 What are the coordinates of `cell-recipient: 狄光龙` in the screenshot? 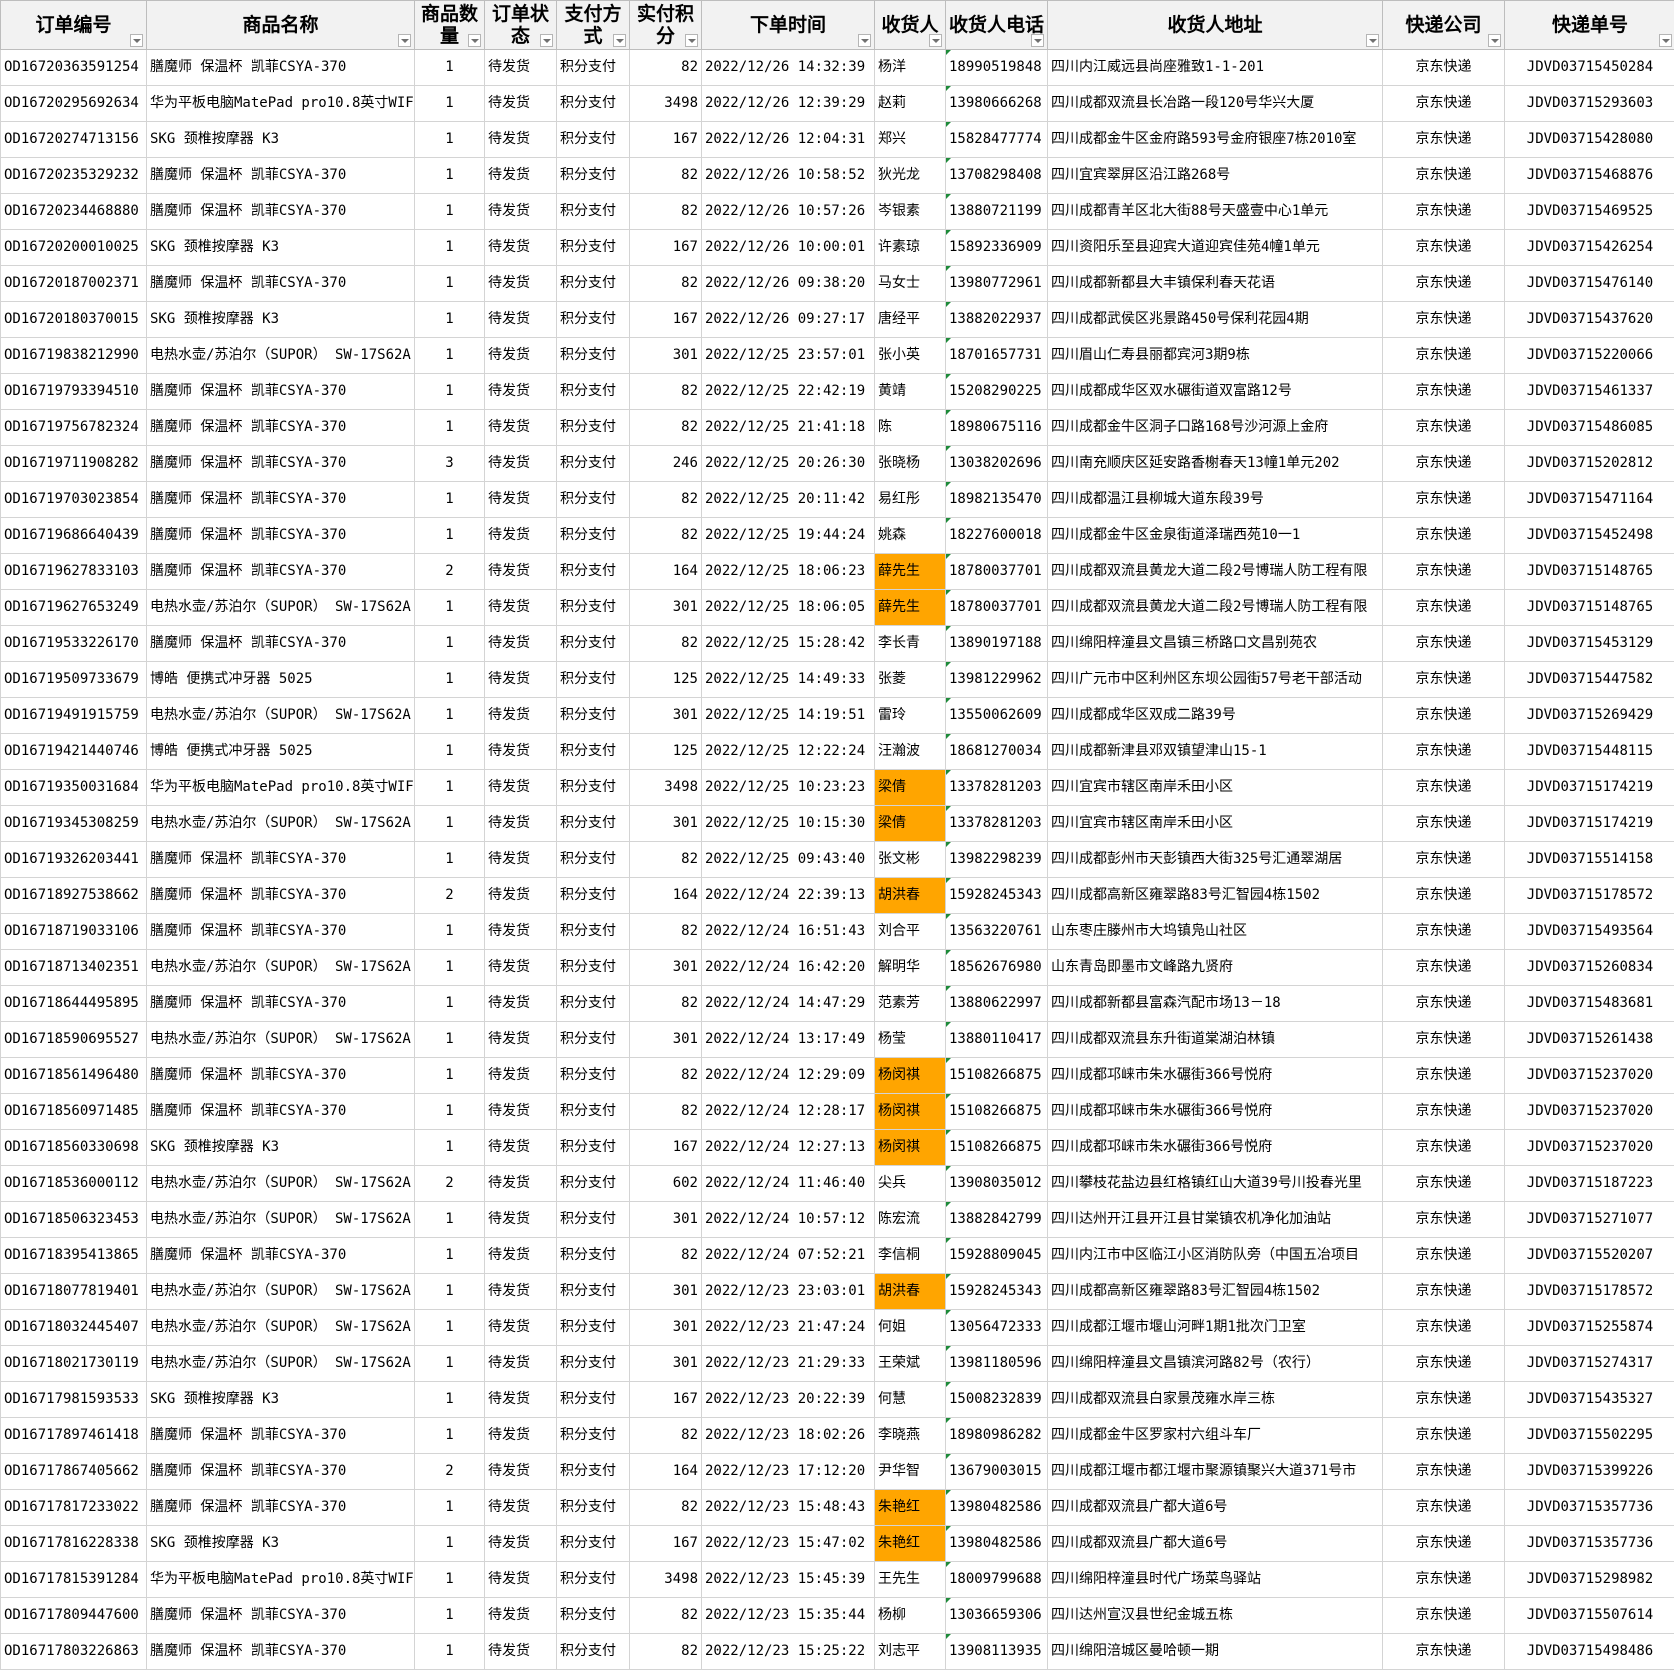 It's located at (910, 175).